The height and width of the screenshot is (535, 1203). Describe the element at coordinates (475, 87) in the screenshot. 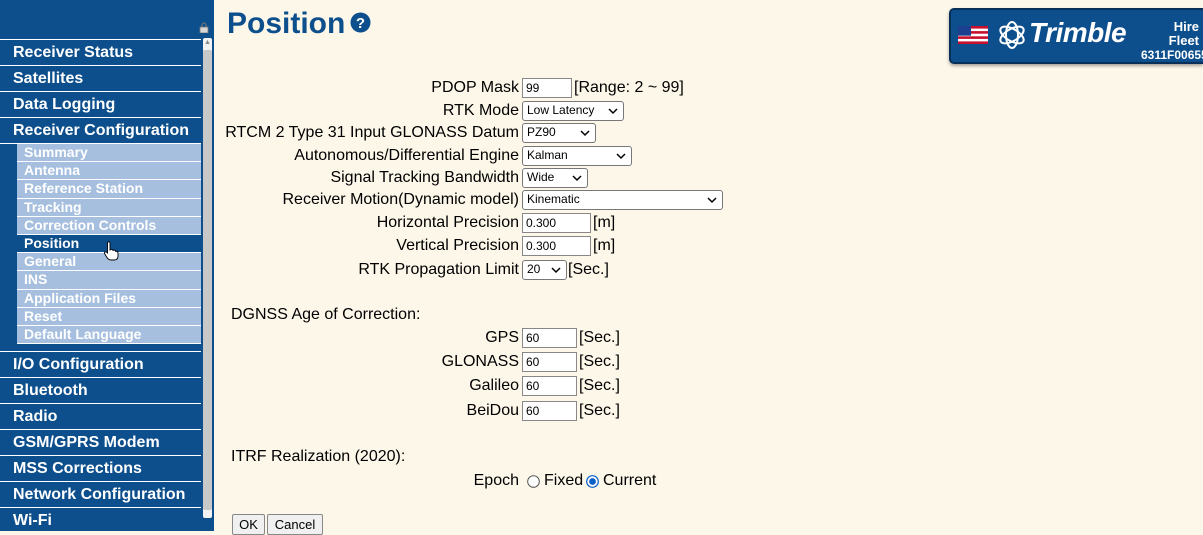

I see `pdop-mask-label: PDOP Mask` at that location.